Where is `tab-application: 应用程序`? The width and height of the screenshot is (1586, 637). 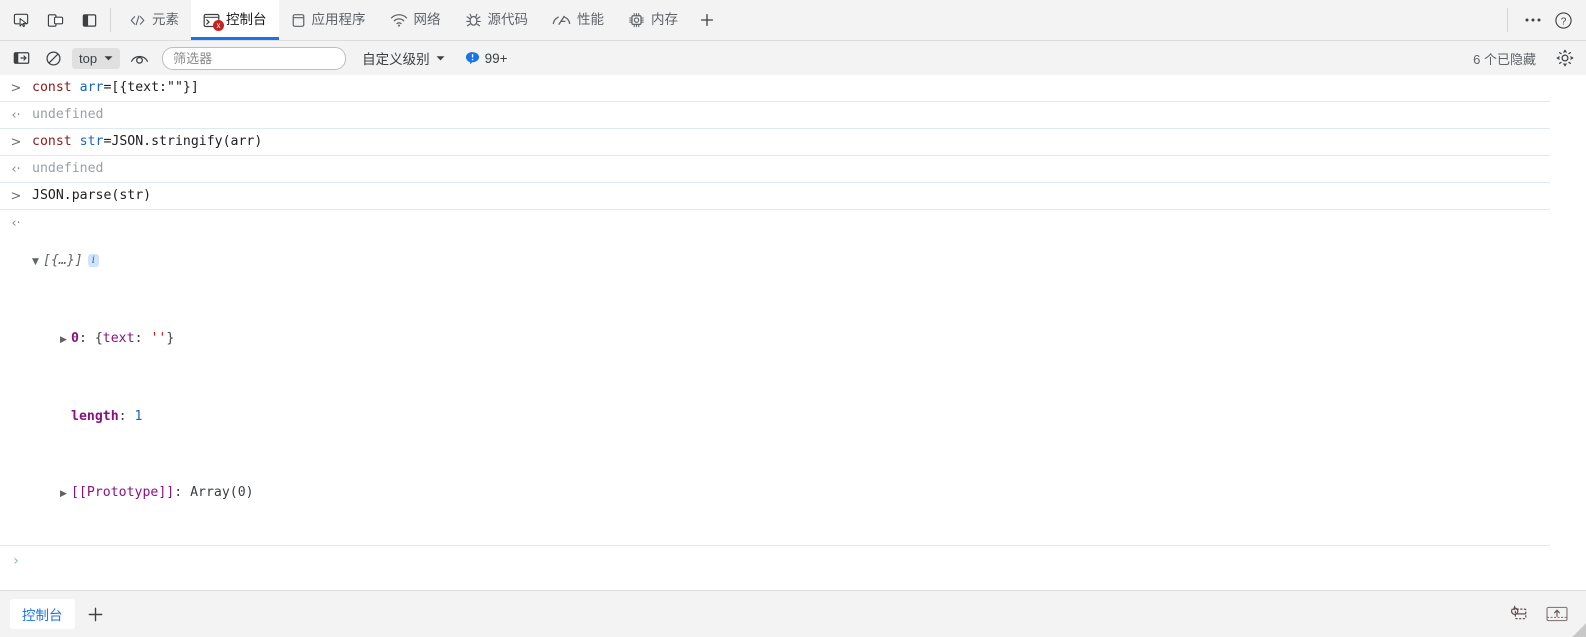
tab-application: 应用程序 is located at coordinates (328, 20).